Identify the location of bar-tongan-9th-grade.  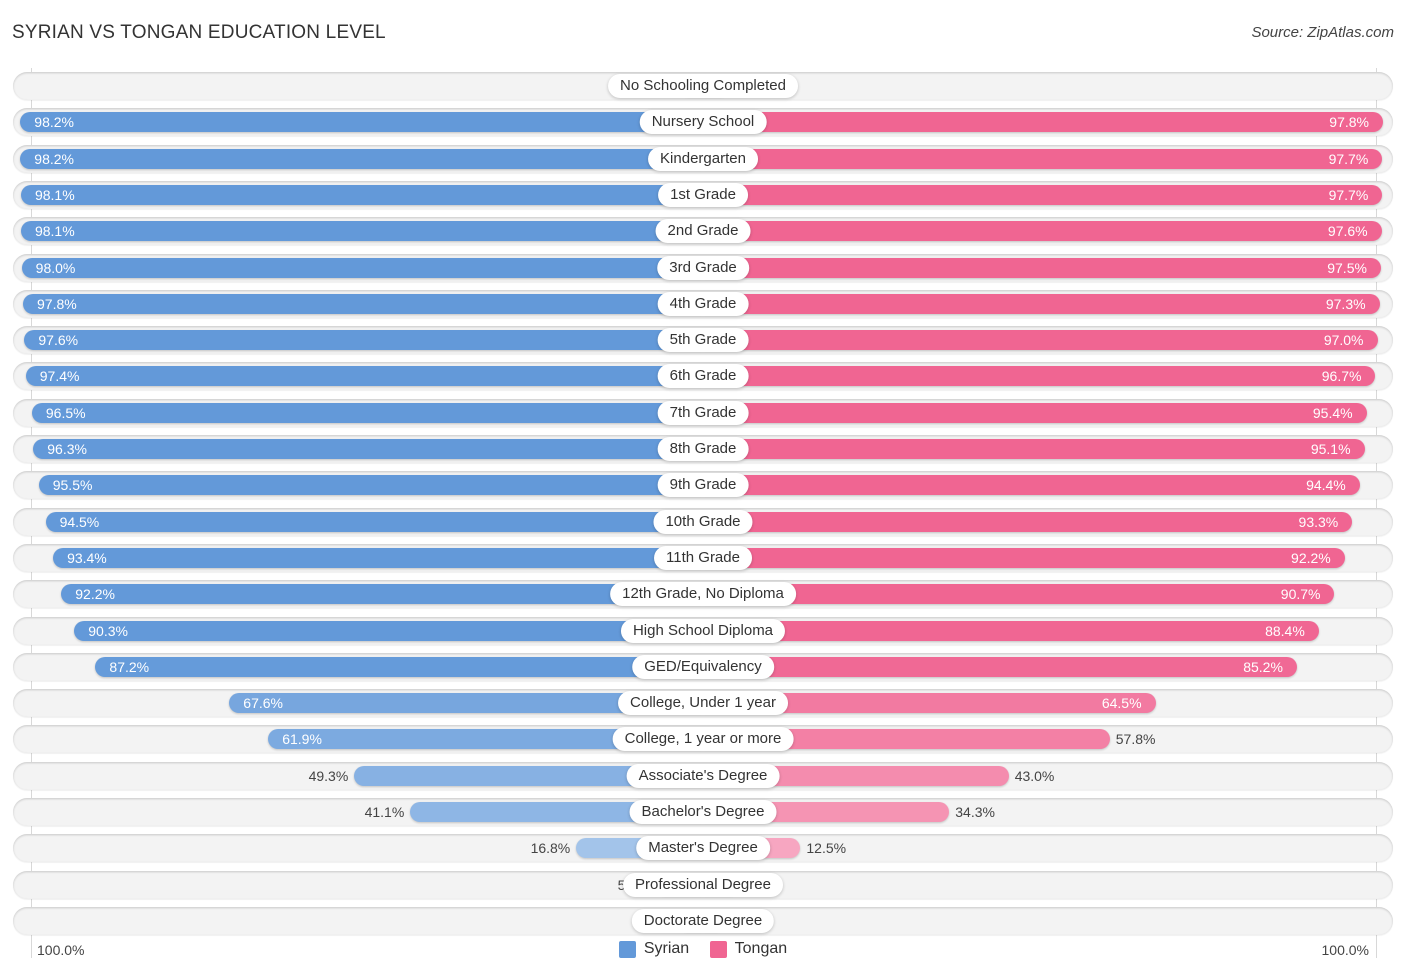
(1031, 485).